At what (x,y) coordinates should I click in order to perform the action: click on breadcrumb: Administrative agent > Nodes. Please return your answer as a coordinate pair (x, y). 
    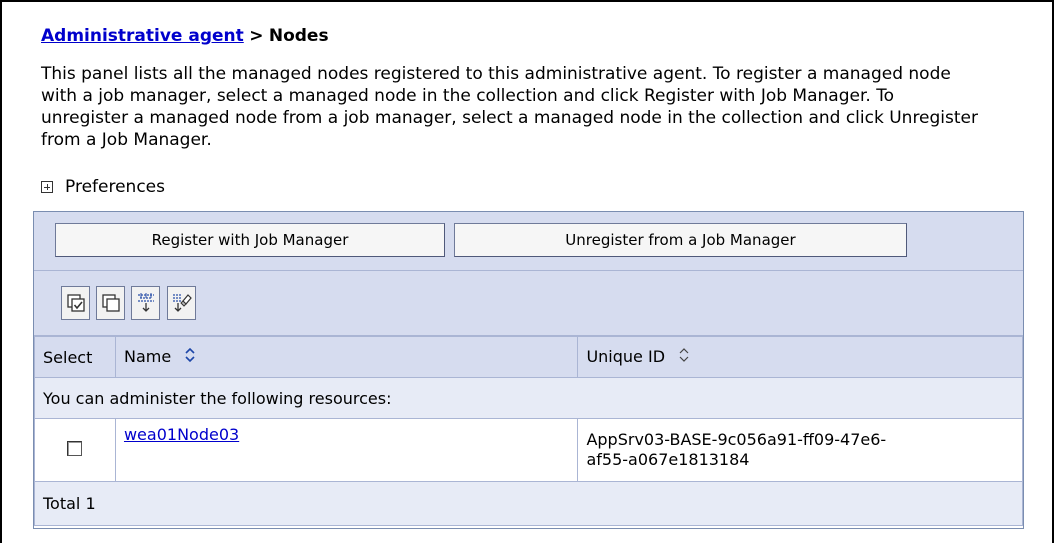
    Looking at the image, I should click on (185, 36).